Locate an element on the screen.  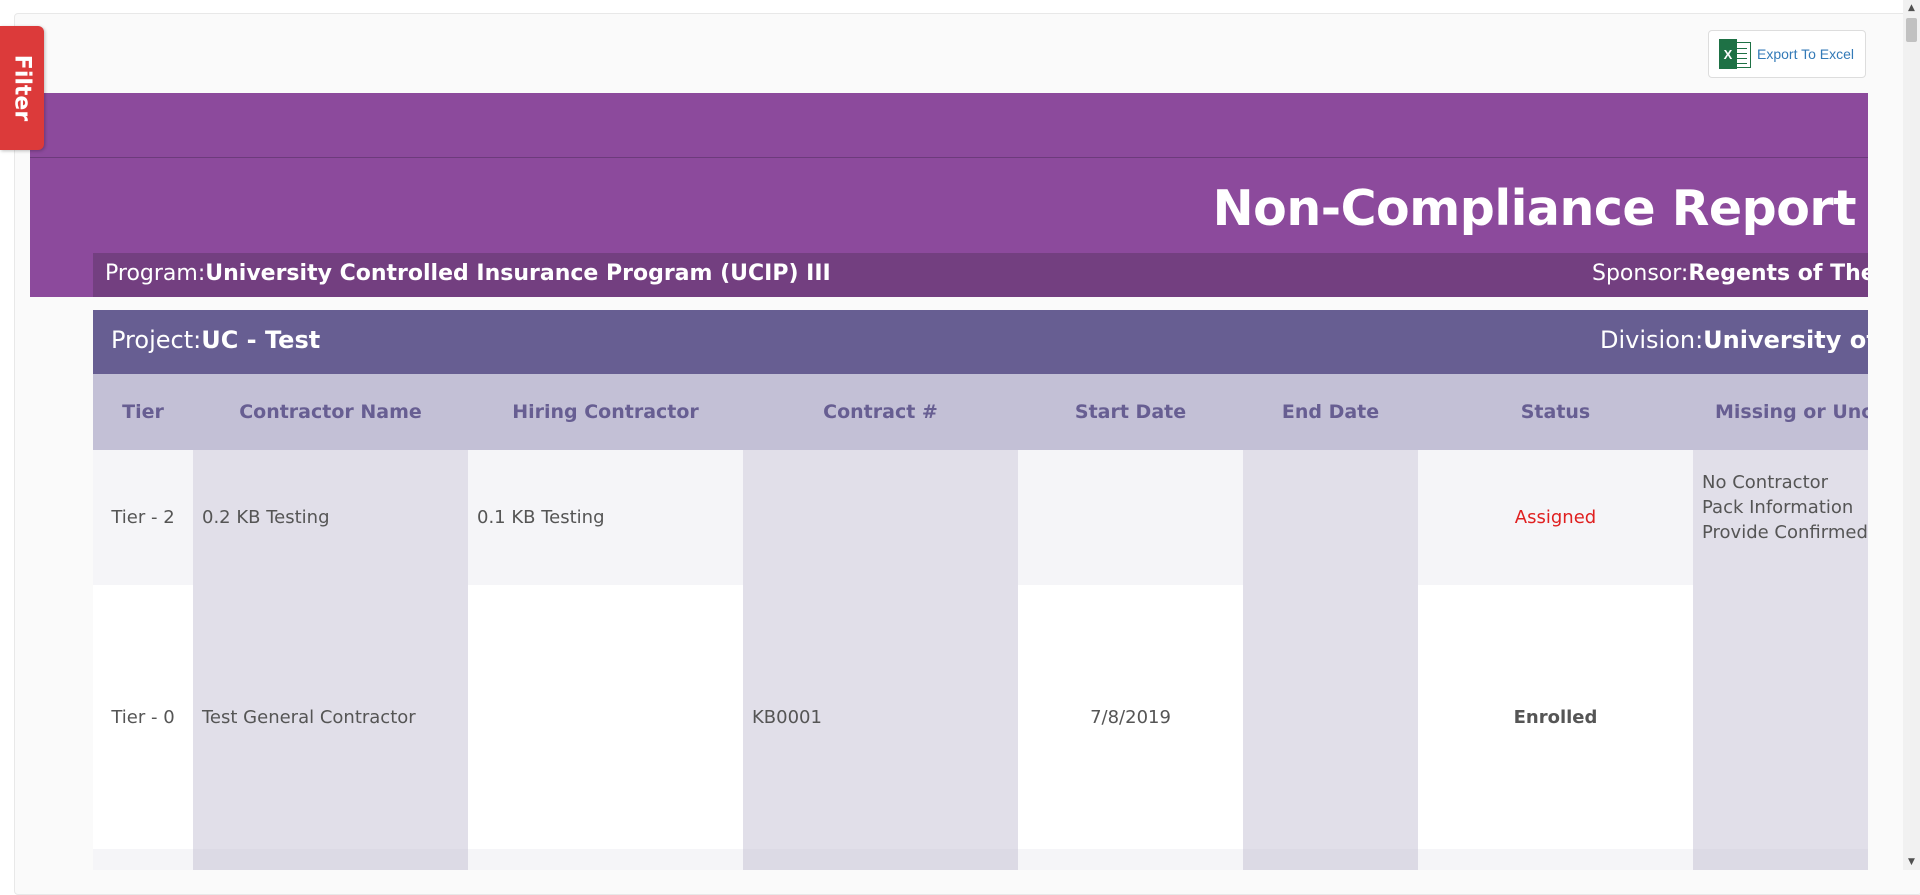
column-header-contract-number: Contract # is located at coordinates (880, 412).